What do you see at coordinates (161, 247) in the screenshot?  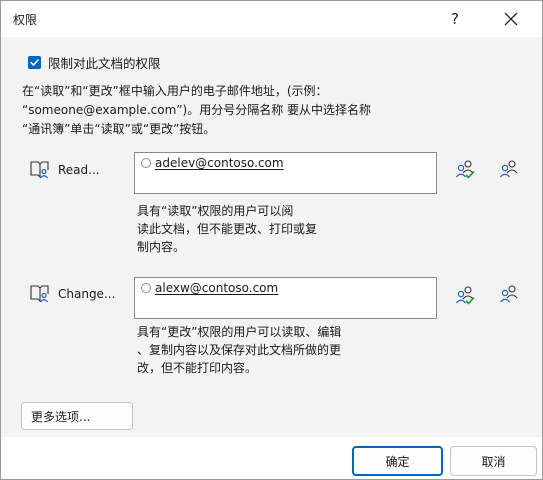 I see `read-description-line: 制内容。` at bounding box center [161, 247].